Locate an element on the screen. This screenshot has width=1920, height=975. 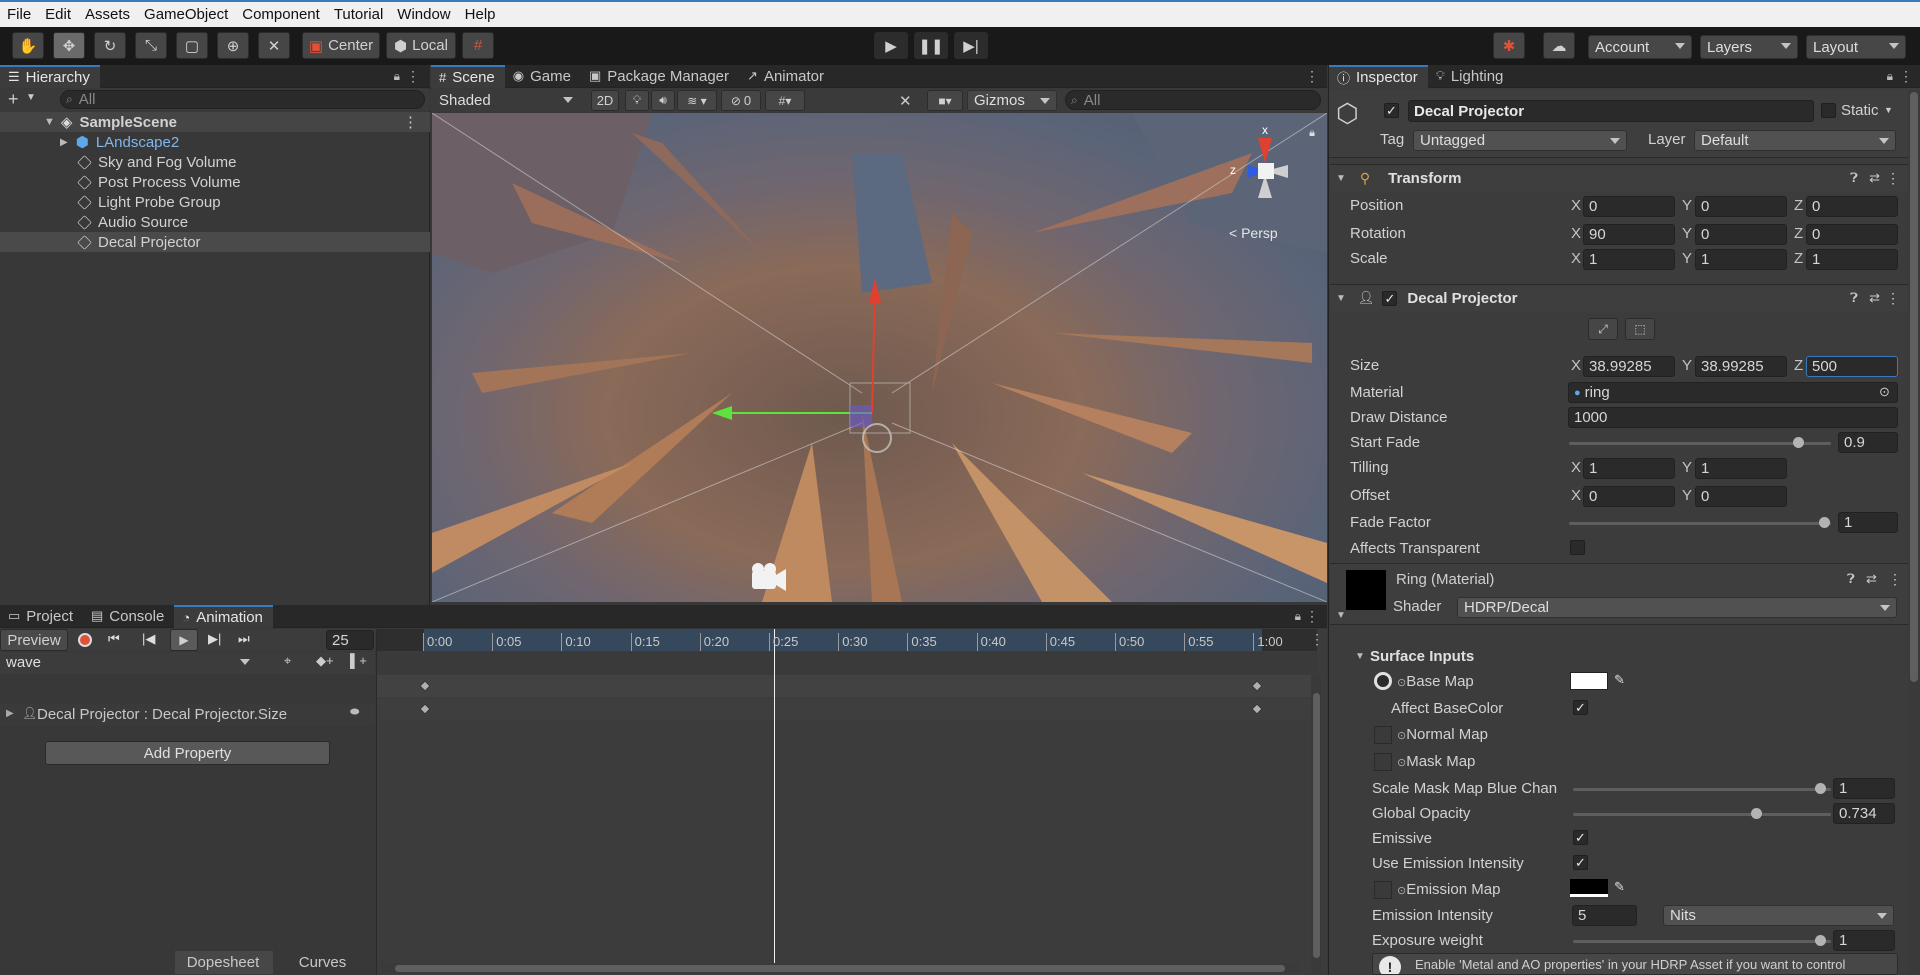
move-tool-button: ✥ is located at coordinates (69, 45).